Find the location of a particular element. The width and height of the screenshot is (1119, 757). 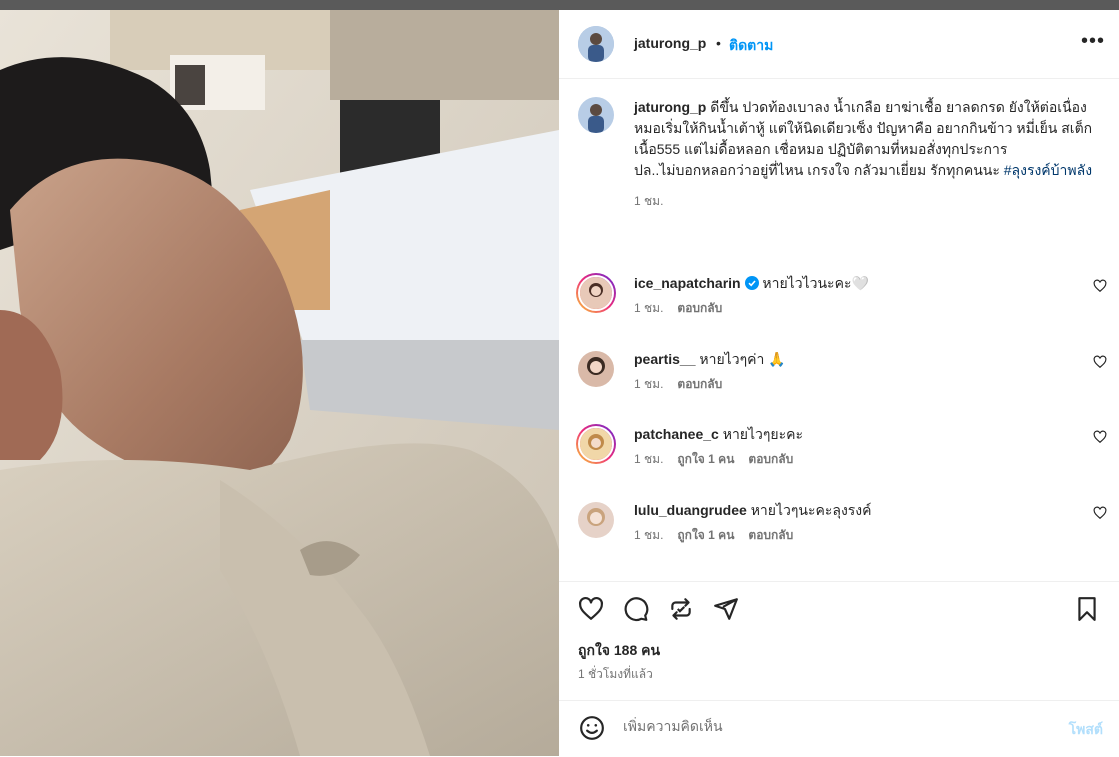

share-icon is located at coordinates (726, 609).